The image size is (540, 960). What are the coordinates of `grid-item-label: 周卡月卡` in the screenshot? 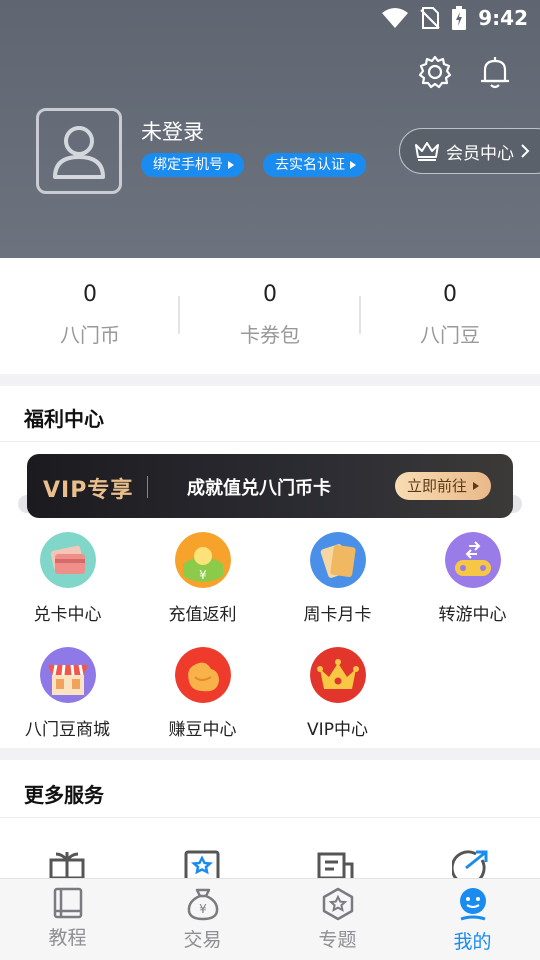 It's located at (337, 615).